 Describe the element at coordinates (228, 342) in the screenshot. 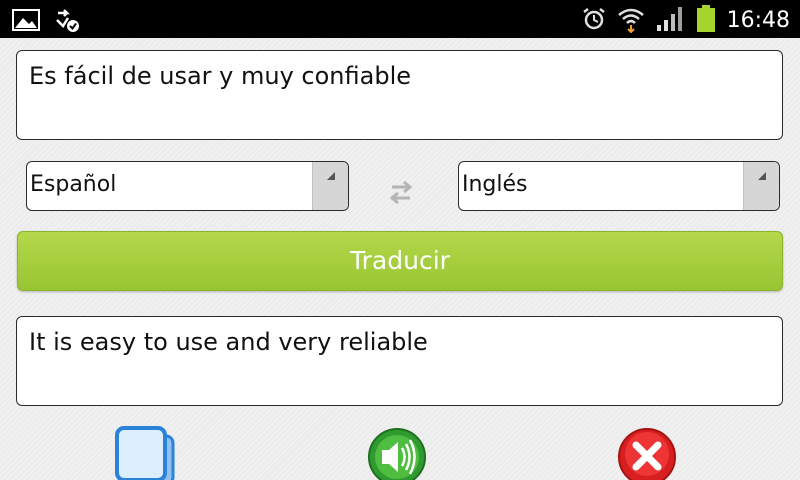

I see `translated-text: It is easy to use and very reliable` at that location.